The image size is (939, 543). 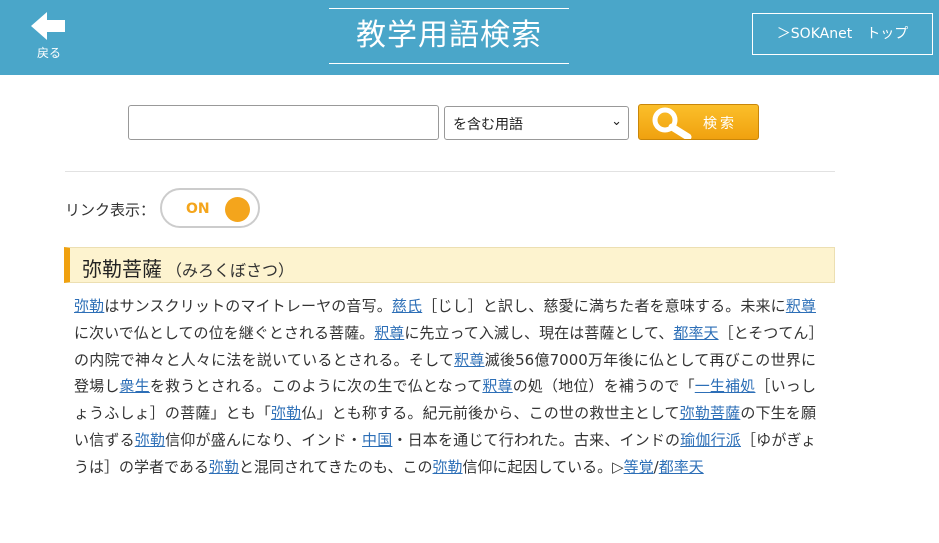 I want to click on term-link: 衆生, so click(x=135, y=386).